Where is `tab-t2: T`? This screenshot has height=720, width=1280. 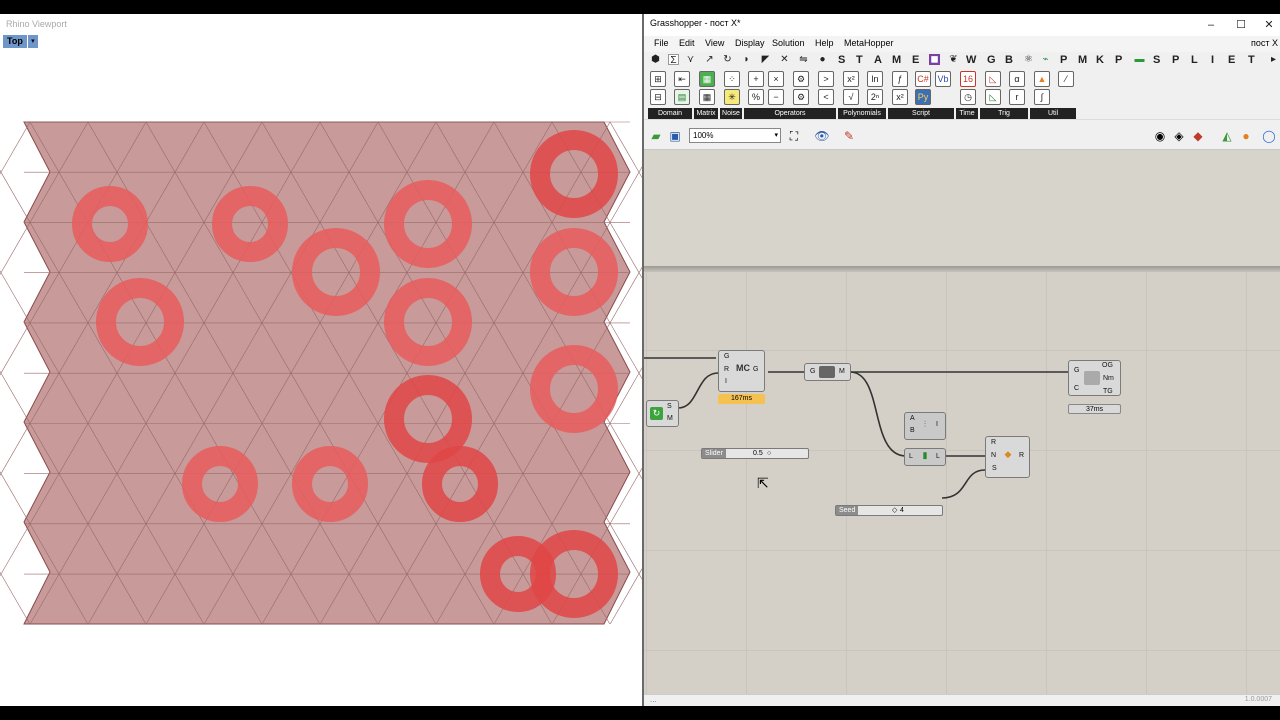
tab-t2: T is located at coordinates (1251, 60).